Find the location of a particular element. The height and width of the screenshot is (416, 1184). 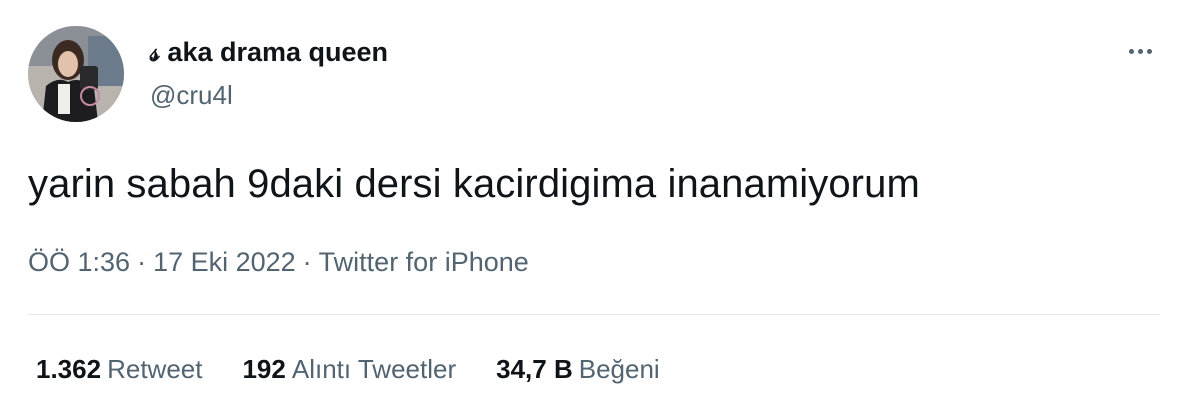

quotes-count: 192 is located at coordinates (264, 369).